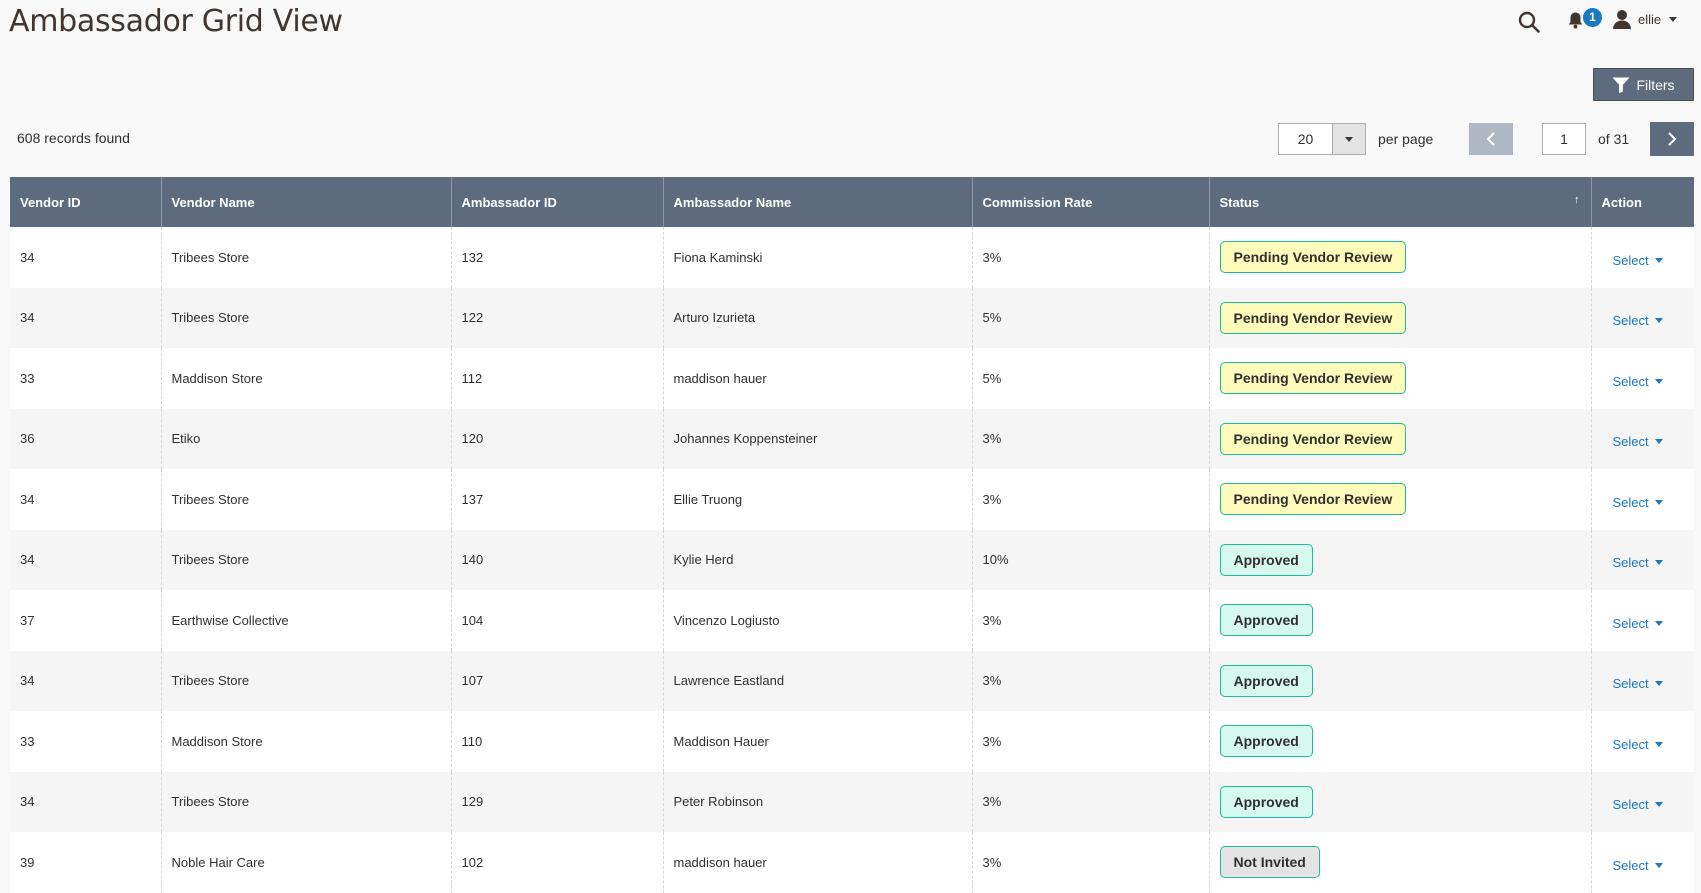 This screenshot has height=893, width=1701. What do you see at coordinates (817, 741) in the screenshot?
I see `ambassador-name-cell: Maddison Hauer` at bounding box center [817, 741].